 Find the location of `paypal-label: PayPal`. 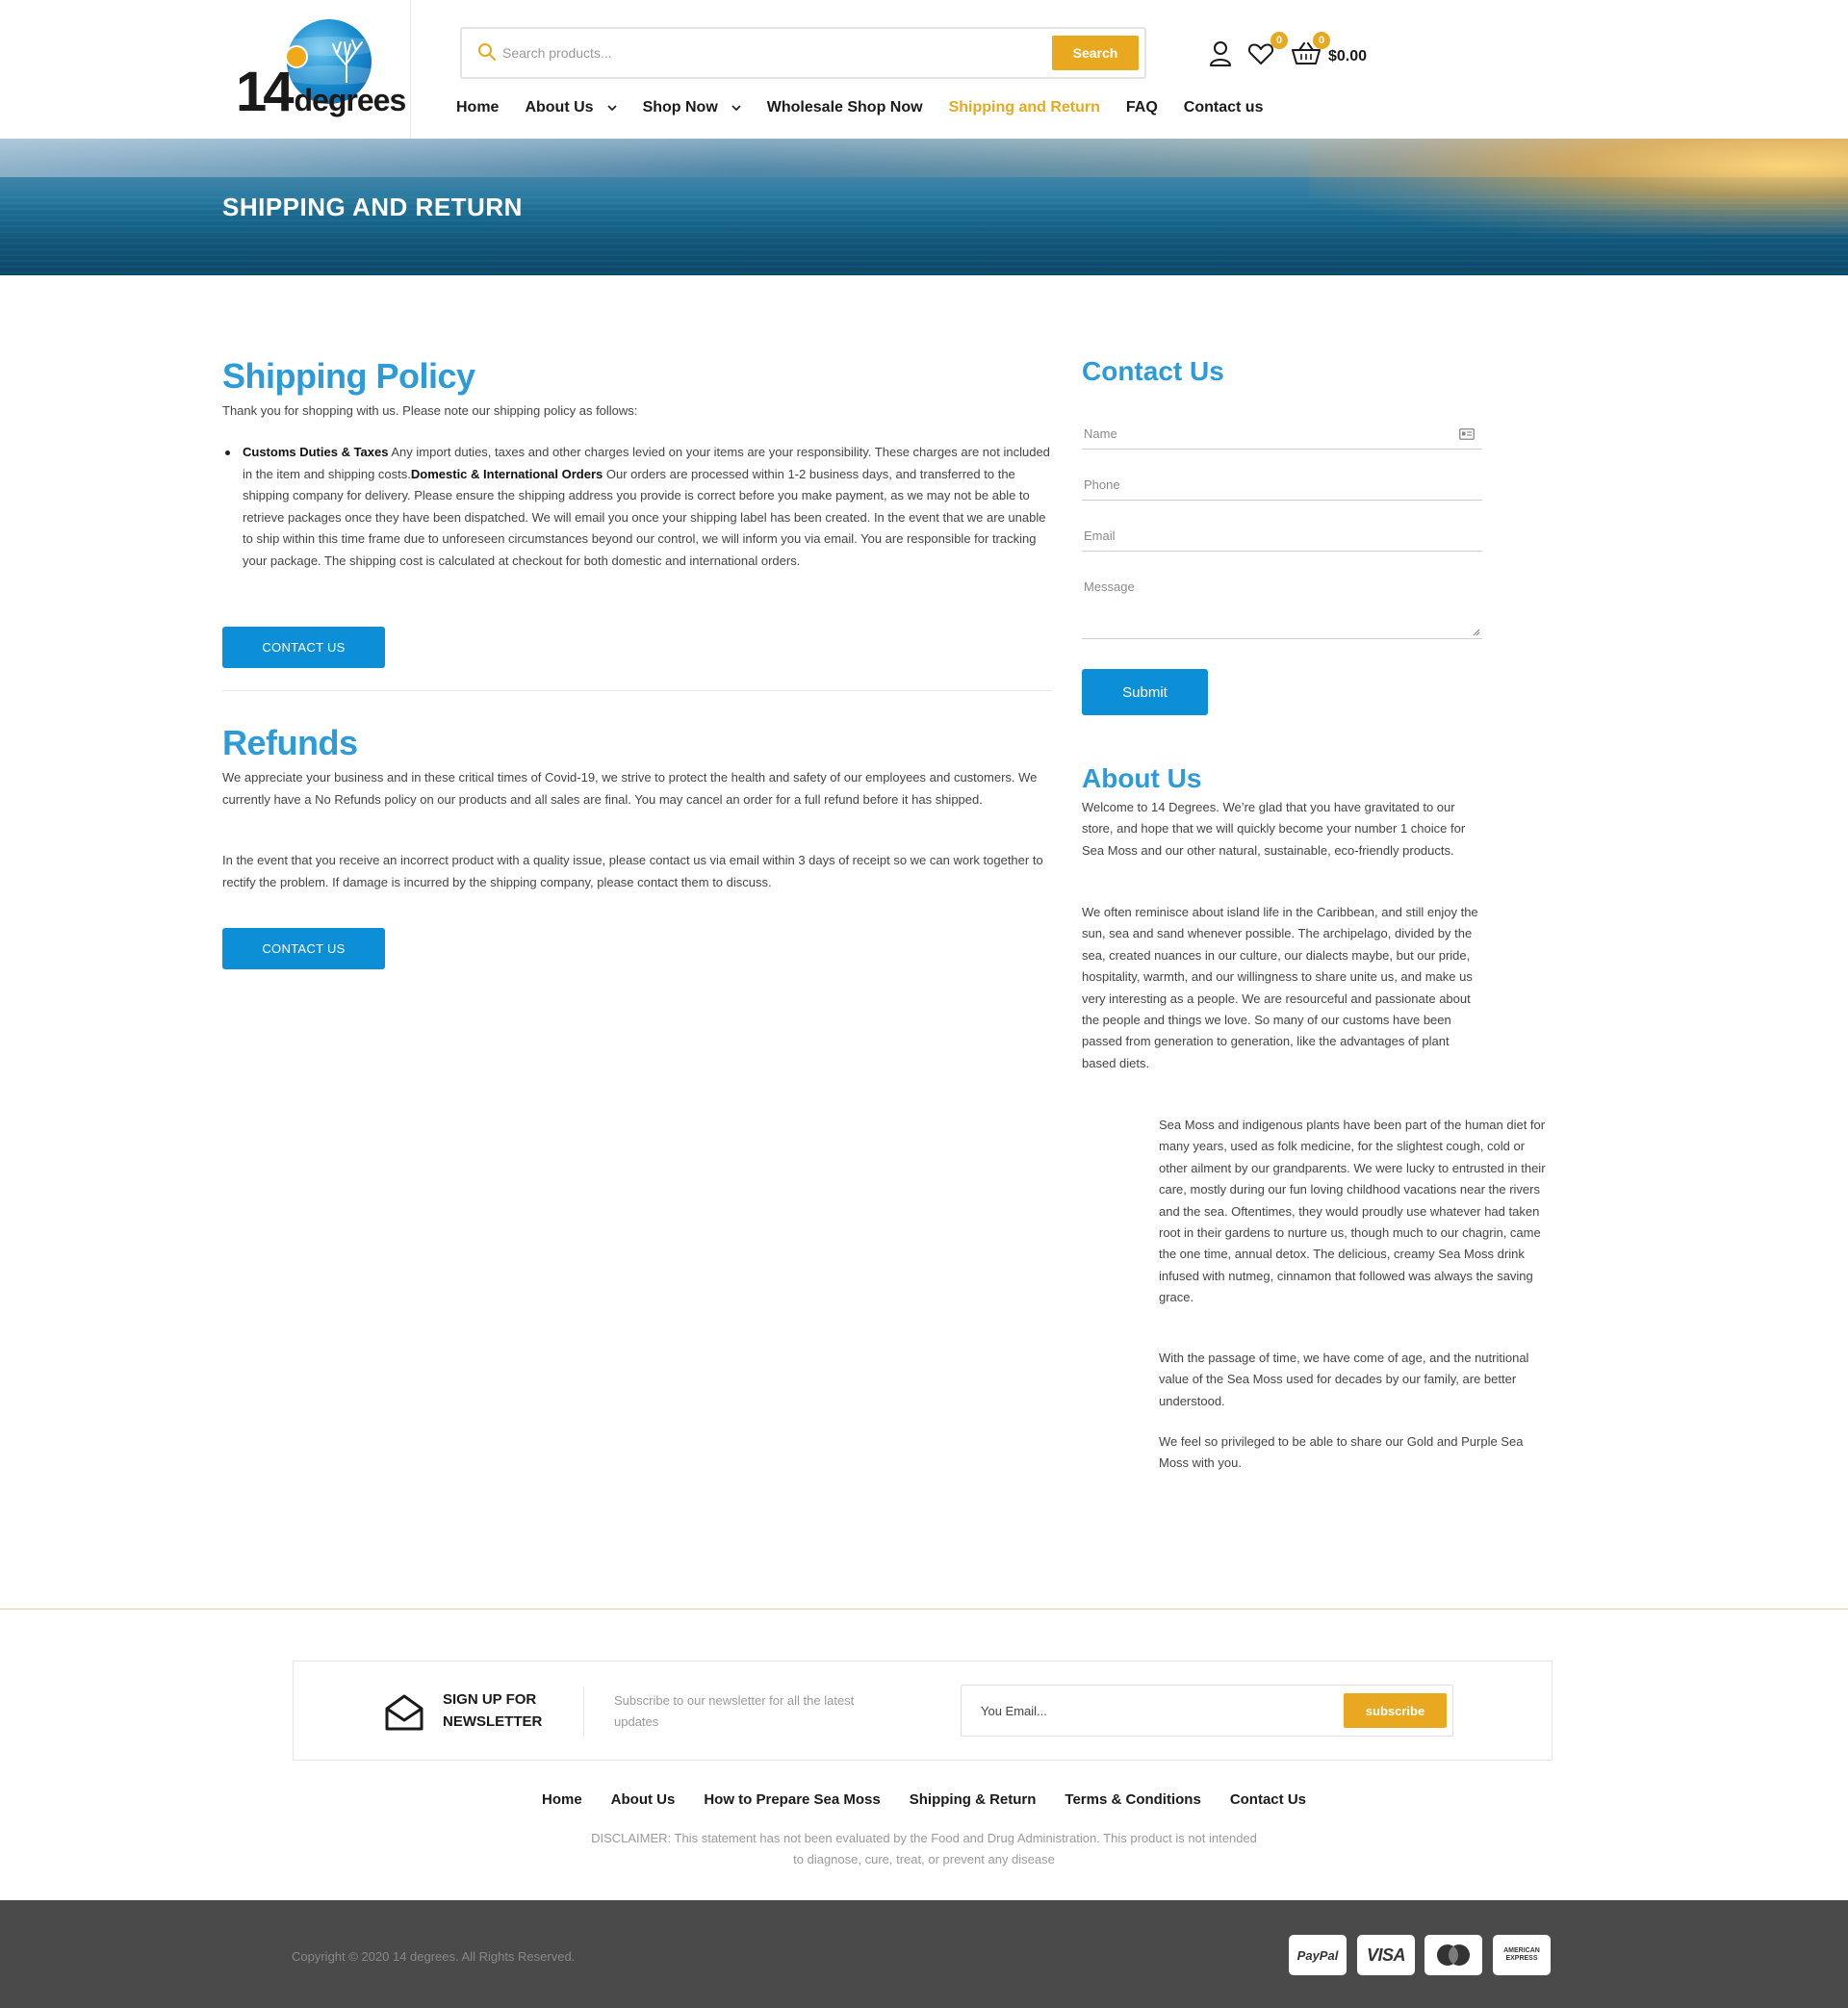

paypal-label: PayPal is located at coordinates (1317, 1955).